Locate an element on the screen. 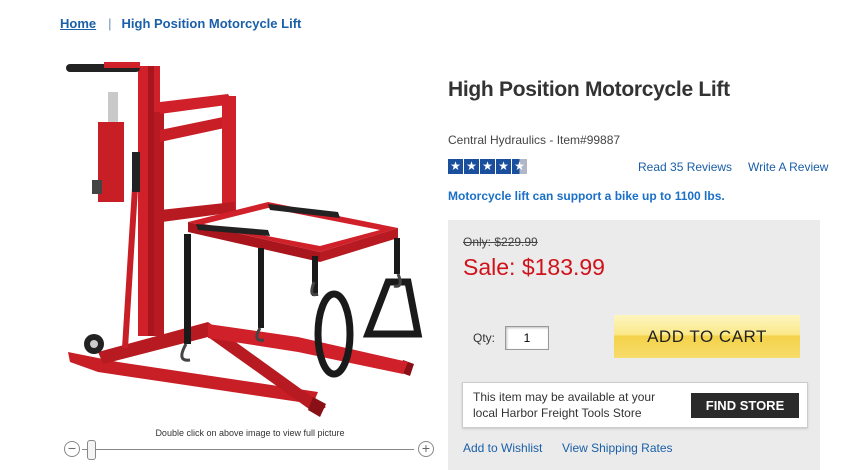 This screenshot has height=470, width=846. find-store-button: FIND STORE is located at coordinates (745, 405).